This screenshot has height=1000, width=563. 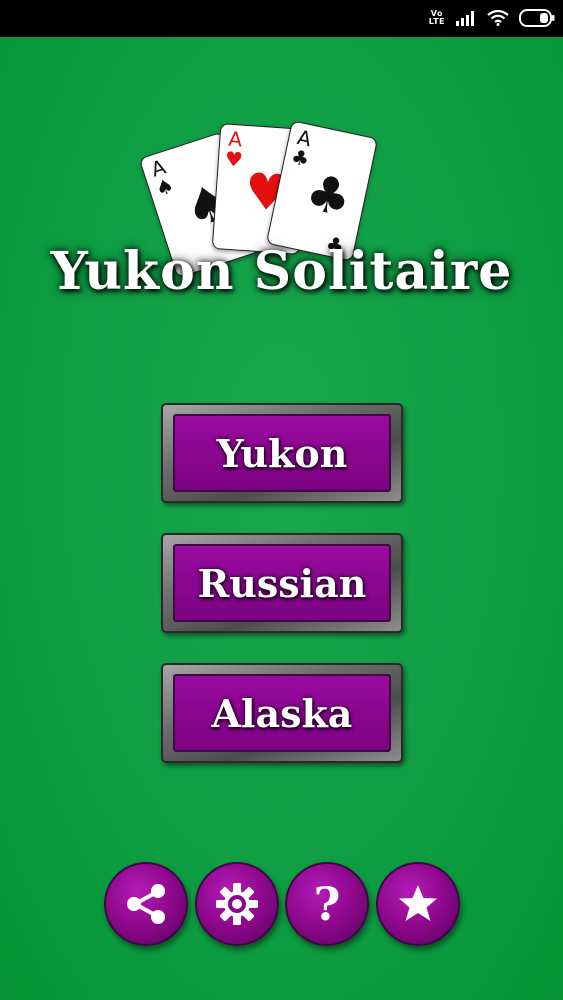 What do you see at coordinates (498, 18) in the screenshot?
I see `wifi-icon` at bounding box center [498, 18].